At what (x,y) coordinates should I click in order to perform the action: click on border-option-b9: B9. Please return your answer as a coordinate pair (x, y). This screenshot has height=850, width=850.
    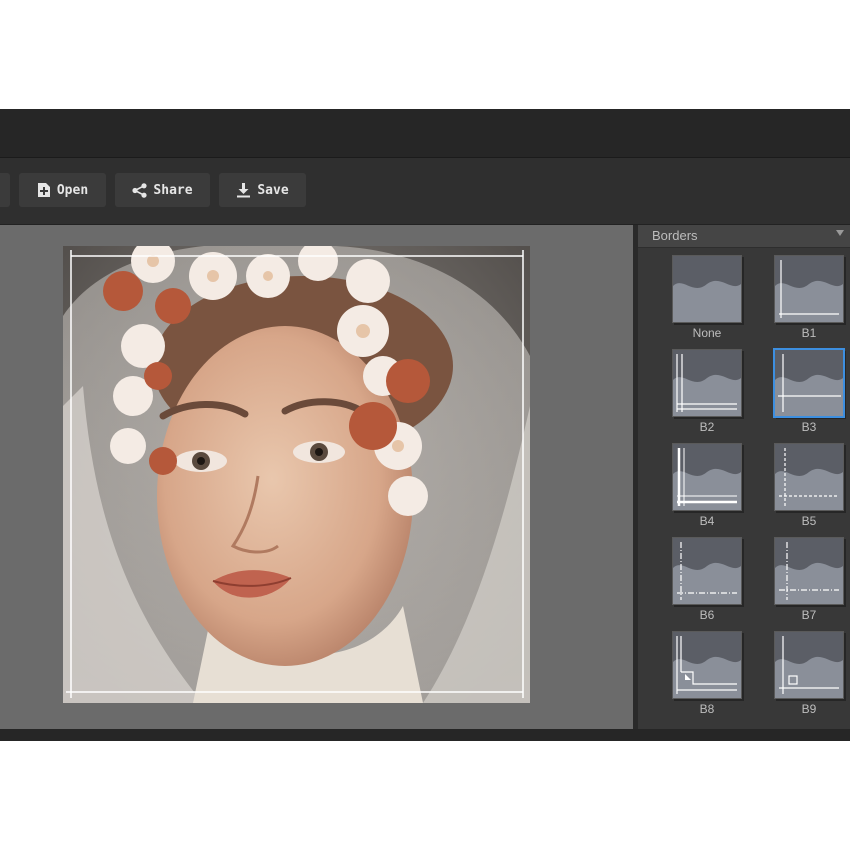
    Looking at the image, I should click on (809, 673).